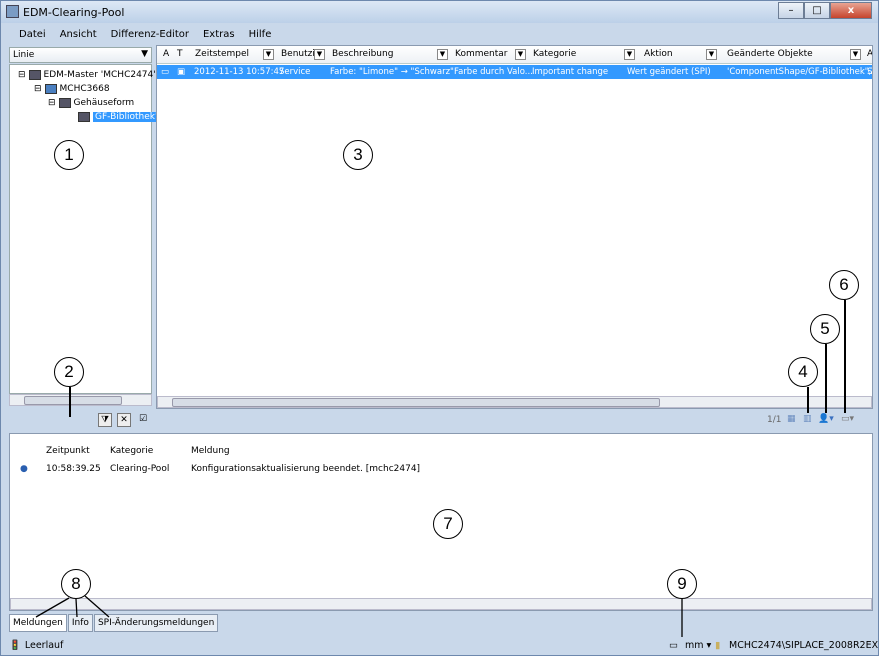 The image size is (879, 657). What do you see at coordinates (682, 584) in the screenshot?
I see `callout-9: 9` at bounding box center [682, 584].